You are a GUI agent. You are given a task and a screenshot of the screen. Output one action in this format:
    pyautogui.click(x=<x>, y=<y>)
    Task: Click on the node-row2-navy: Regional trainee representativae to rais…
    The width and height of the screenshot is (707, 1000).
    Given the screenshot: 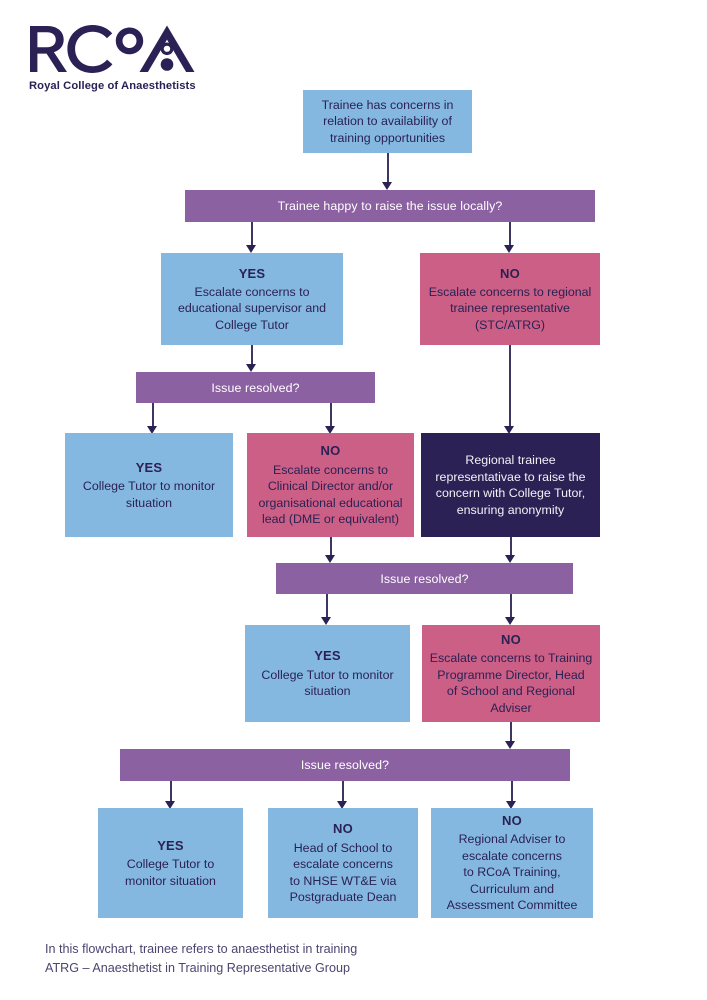 What is the action you would take?
    pyautogui.click(x=510, y=485)
    